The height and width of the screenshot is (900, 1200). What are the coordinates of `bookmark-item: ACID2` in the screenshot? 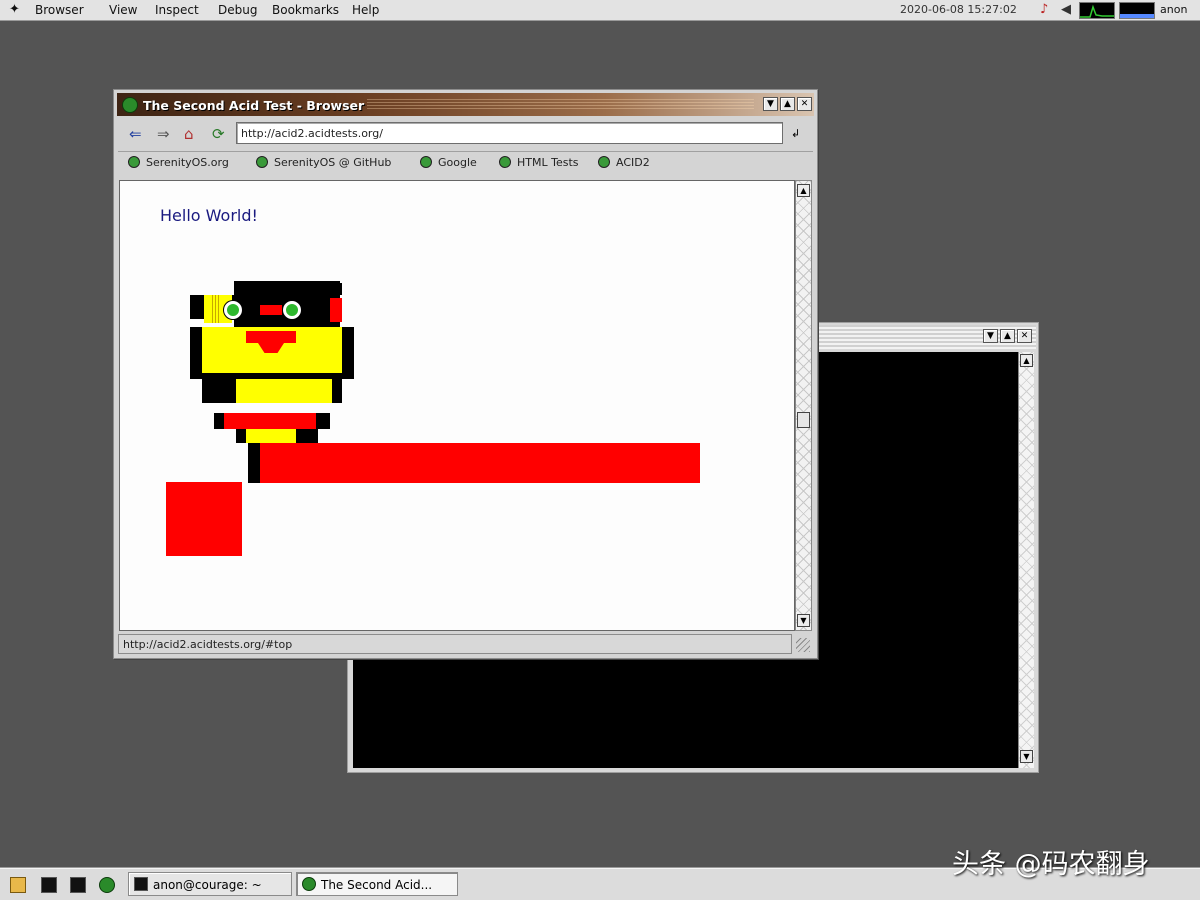 It's located at (624, 162).